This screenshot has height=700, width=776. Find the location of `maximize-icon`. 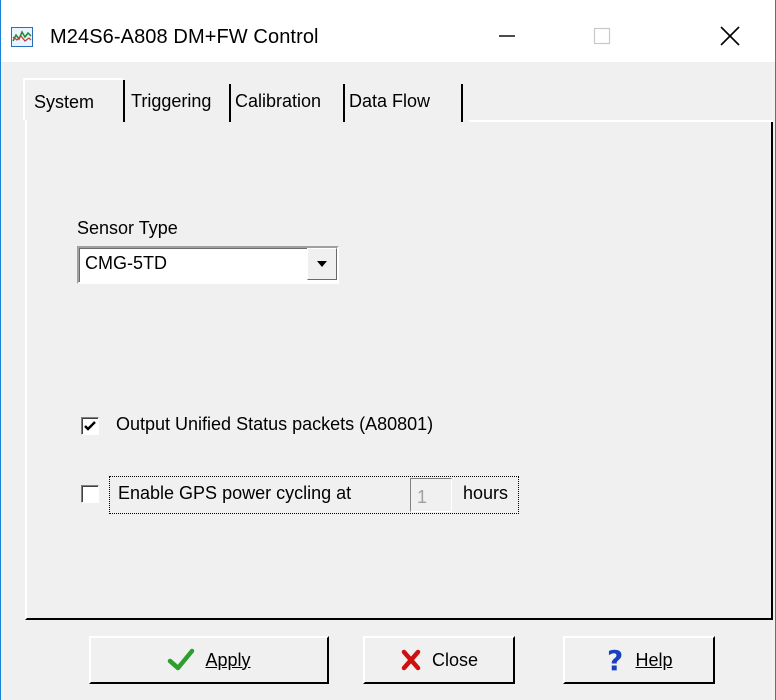

maximize-icon is located at coordinates (602, 36).